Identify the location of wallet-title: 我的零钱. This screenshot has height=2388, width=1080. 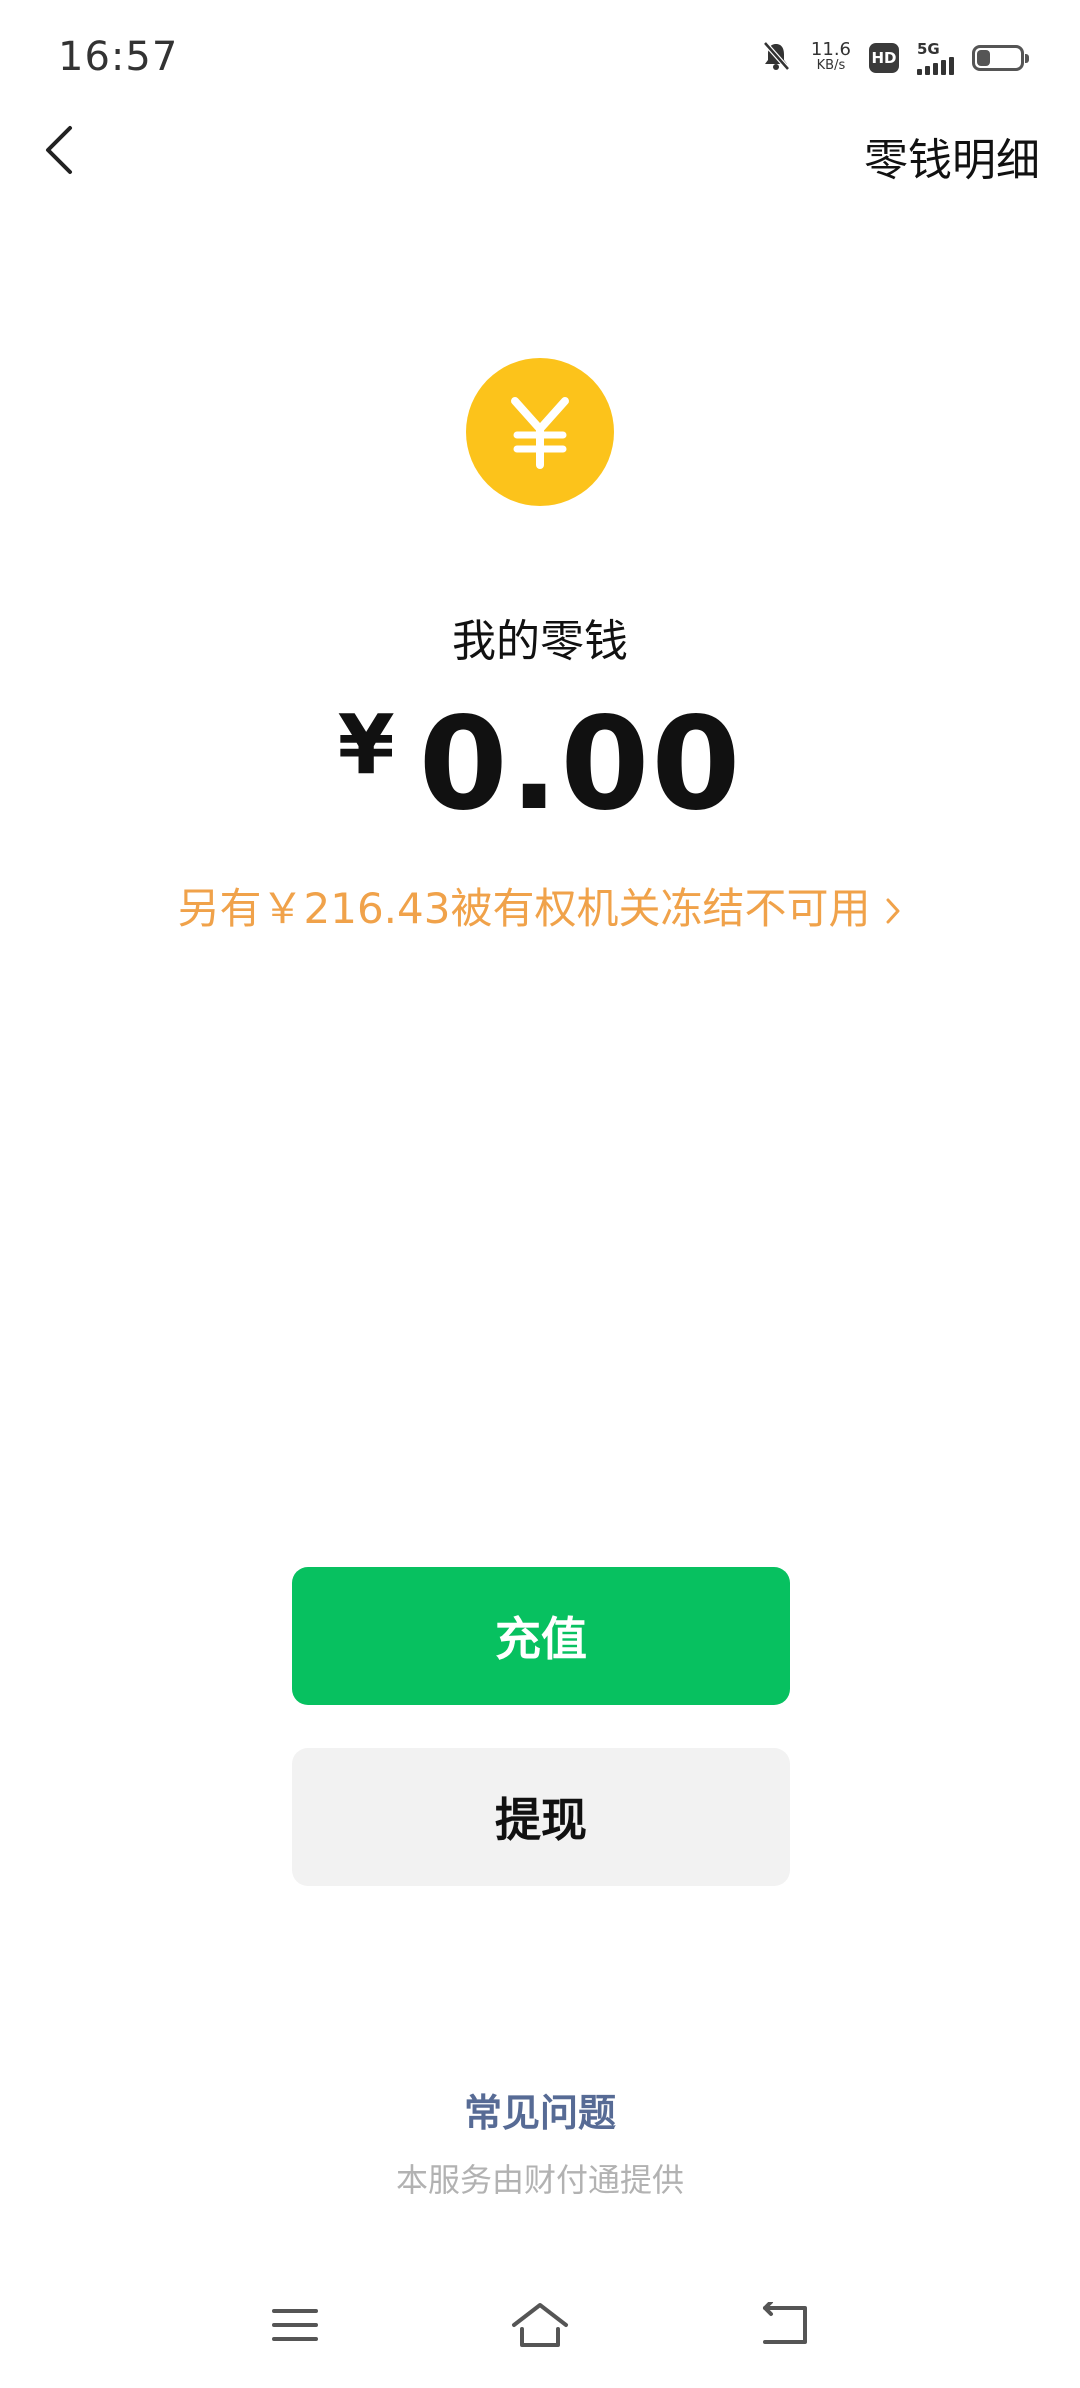
(540, 641).